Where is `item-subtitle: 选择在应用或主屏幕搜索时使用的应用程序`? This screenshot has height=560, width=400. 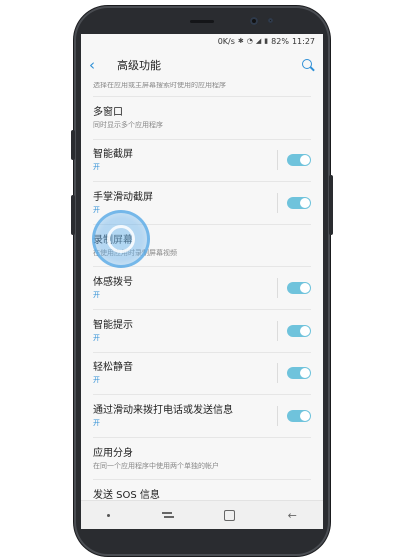 item-subtitle: 选择在应用或主屏幕搜索时使用的应用程序 is located at coordinates (159, 85).